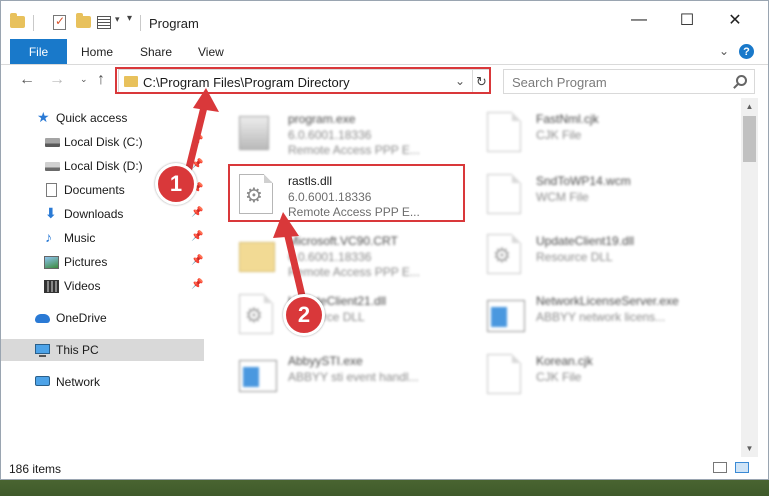 The width and height of the screenshot is (769, 496). Describe the element at coordinates (606, 195) in the screenshot. I see `file-item: SndToWP14.wcm WCM File` at that location.